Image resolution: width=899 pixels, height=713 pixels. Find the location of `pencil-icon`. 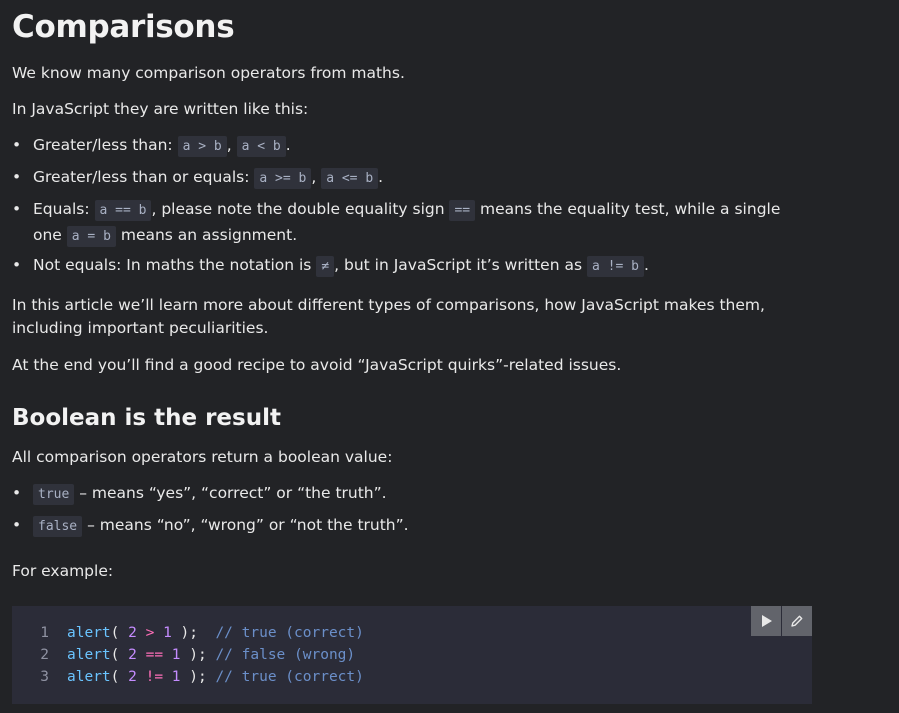

pencil-icon is located at coordinates (797, 621).